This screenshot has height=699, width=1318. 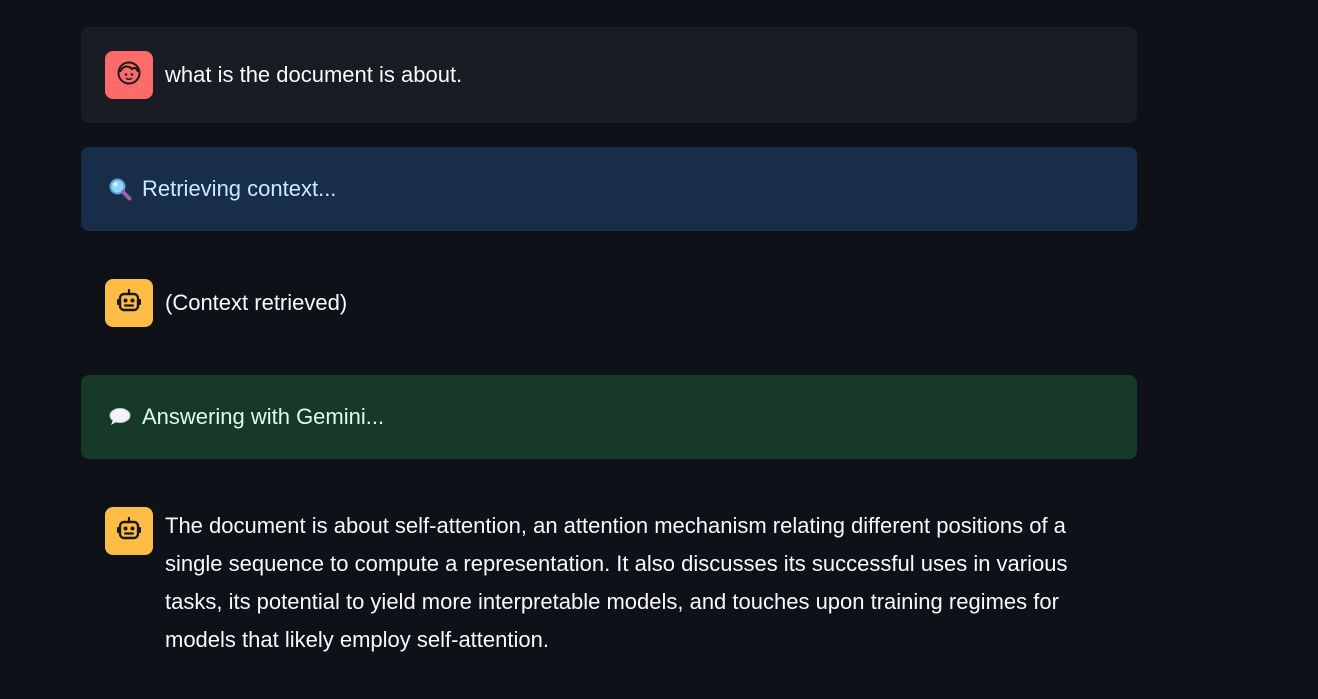 What do you see at coordinates (120, 417) in the screenshot?
I see `speech-balloon-icon` at bounding box center [120, 417].